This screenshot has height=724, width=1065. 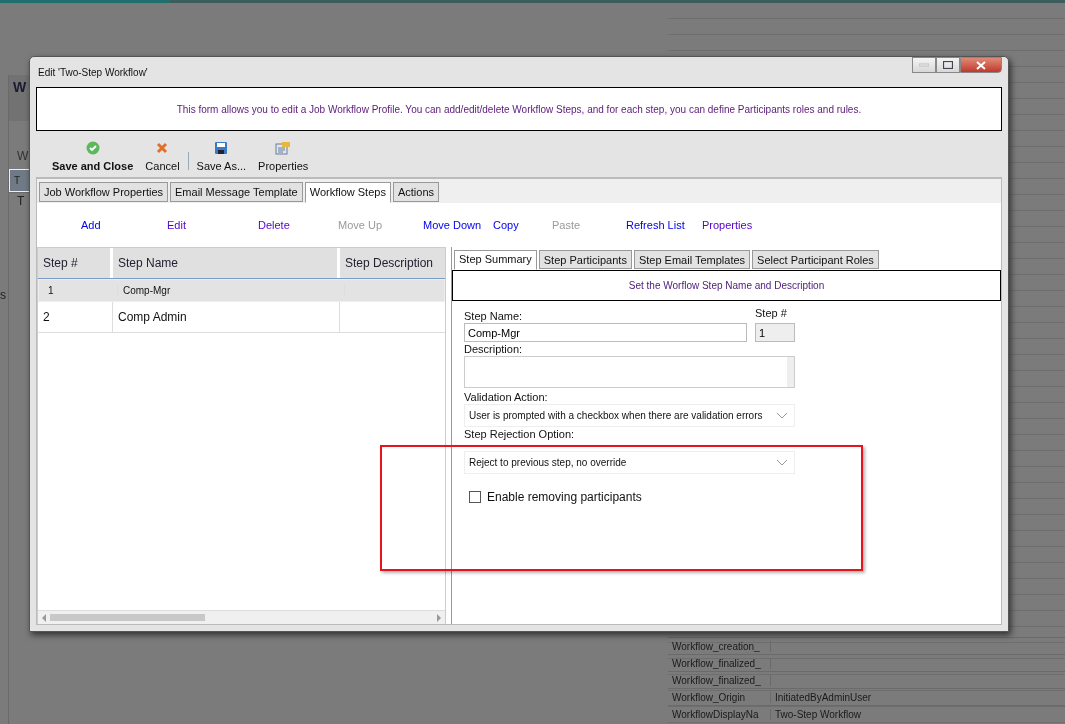 I want to click on action-link: Properties, so click(x=727, y=225).